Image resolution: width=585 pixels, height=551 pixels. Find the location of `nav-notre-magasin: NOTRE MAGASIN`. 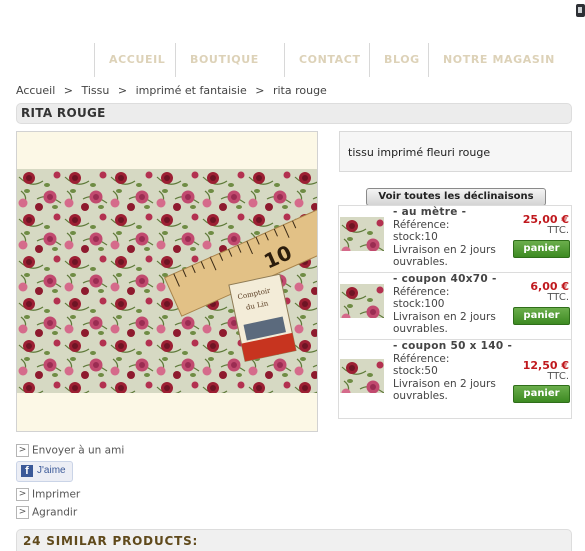

nav-notre-magasin: NOTRE MAGASIN is located at coordinates (495, 60).